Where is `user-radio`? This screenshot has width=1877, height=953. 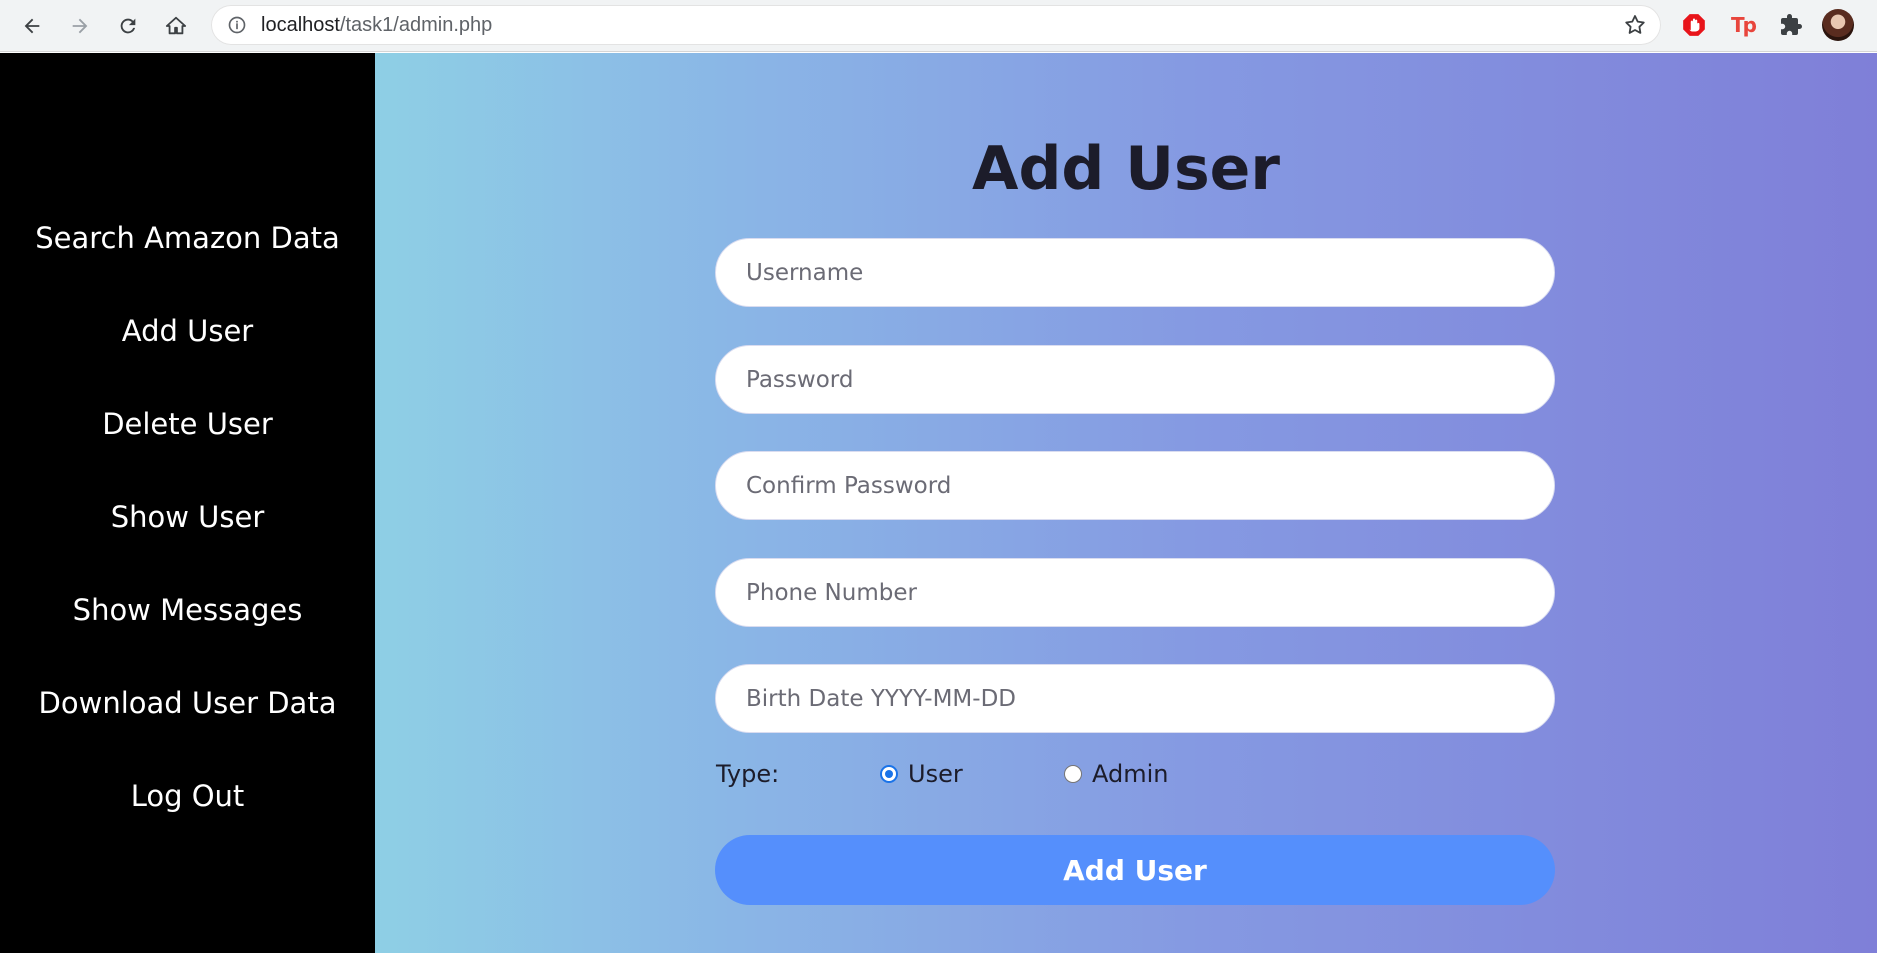 user-radio is located at coordinates (889, 774).